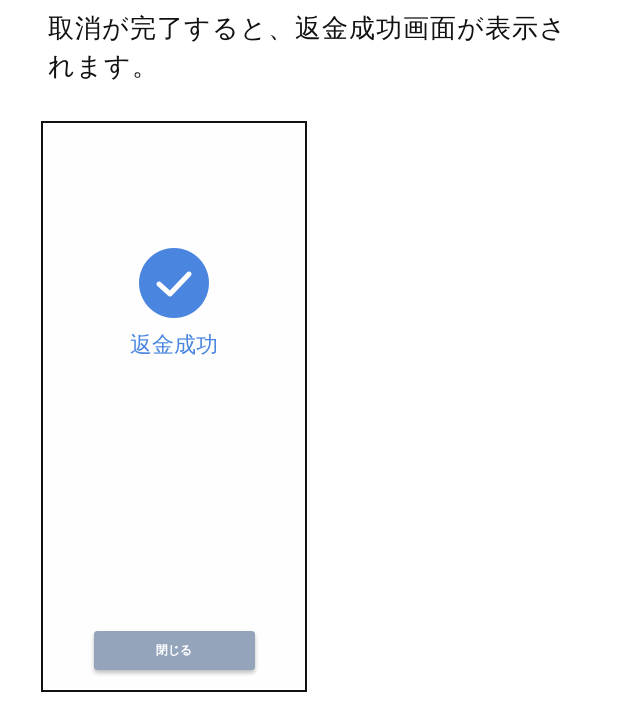 This screenshot has width=630, height=710. I want to click on instruction-text: 取消が完了すると、返金成功画面が表示されます。, so click(308, 48).